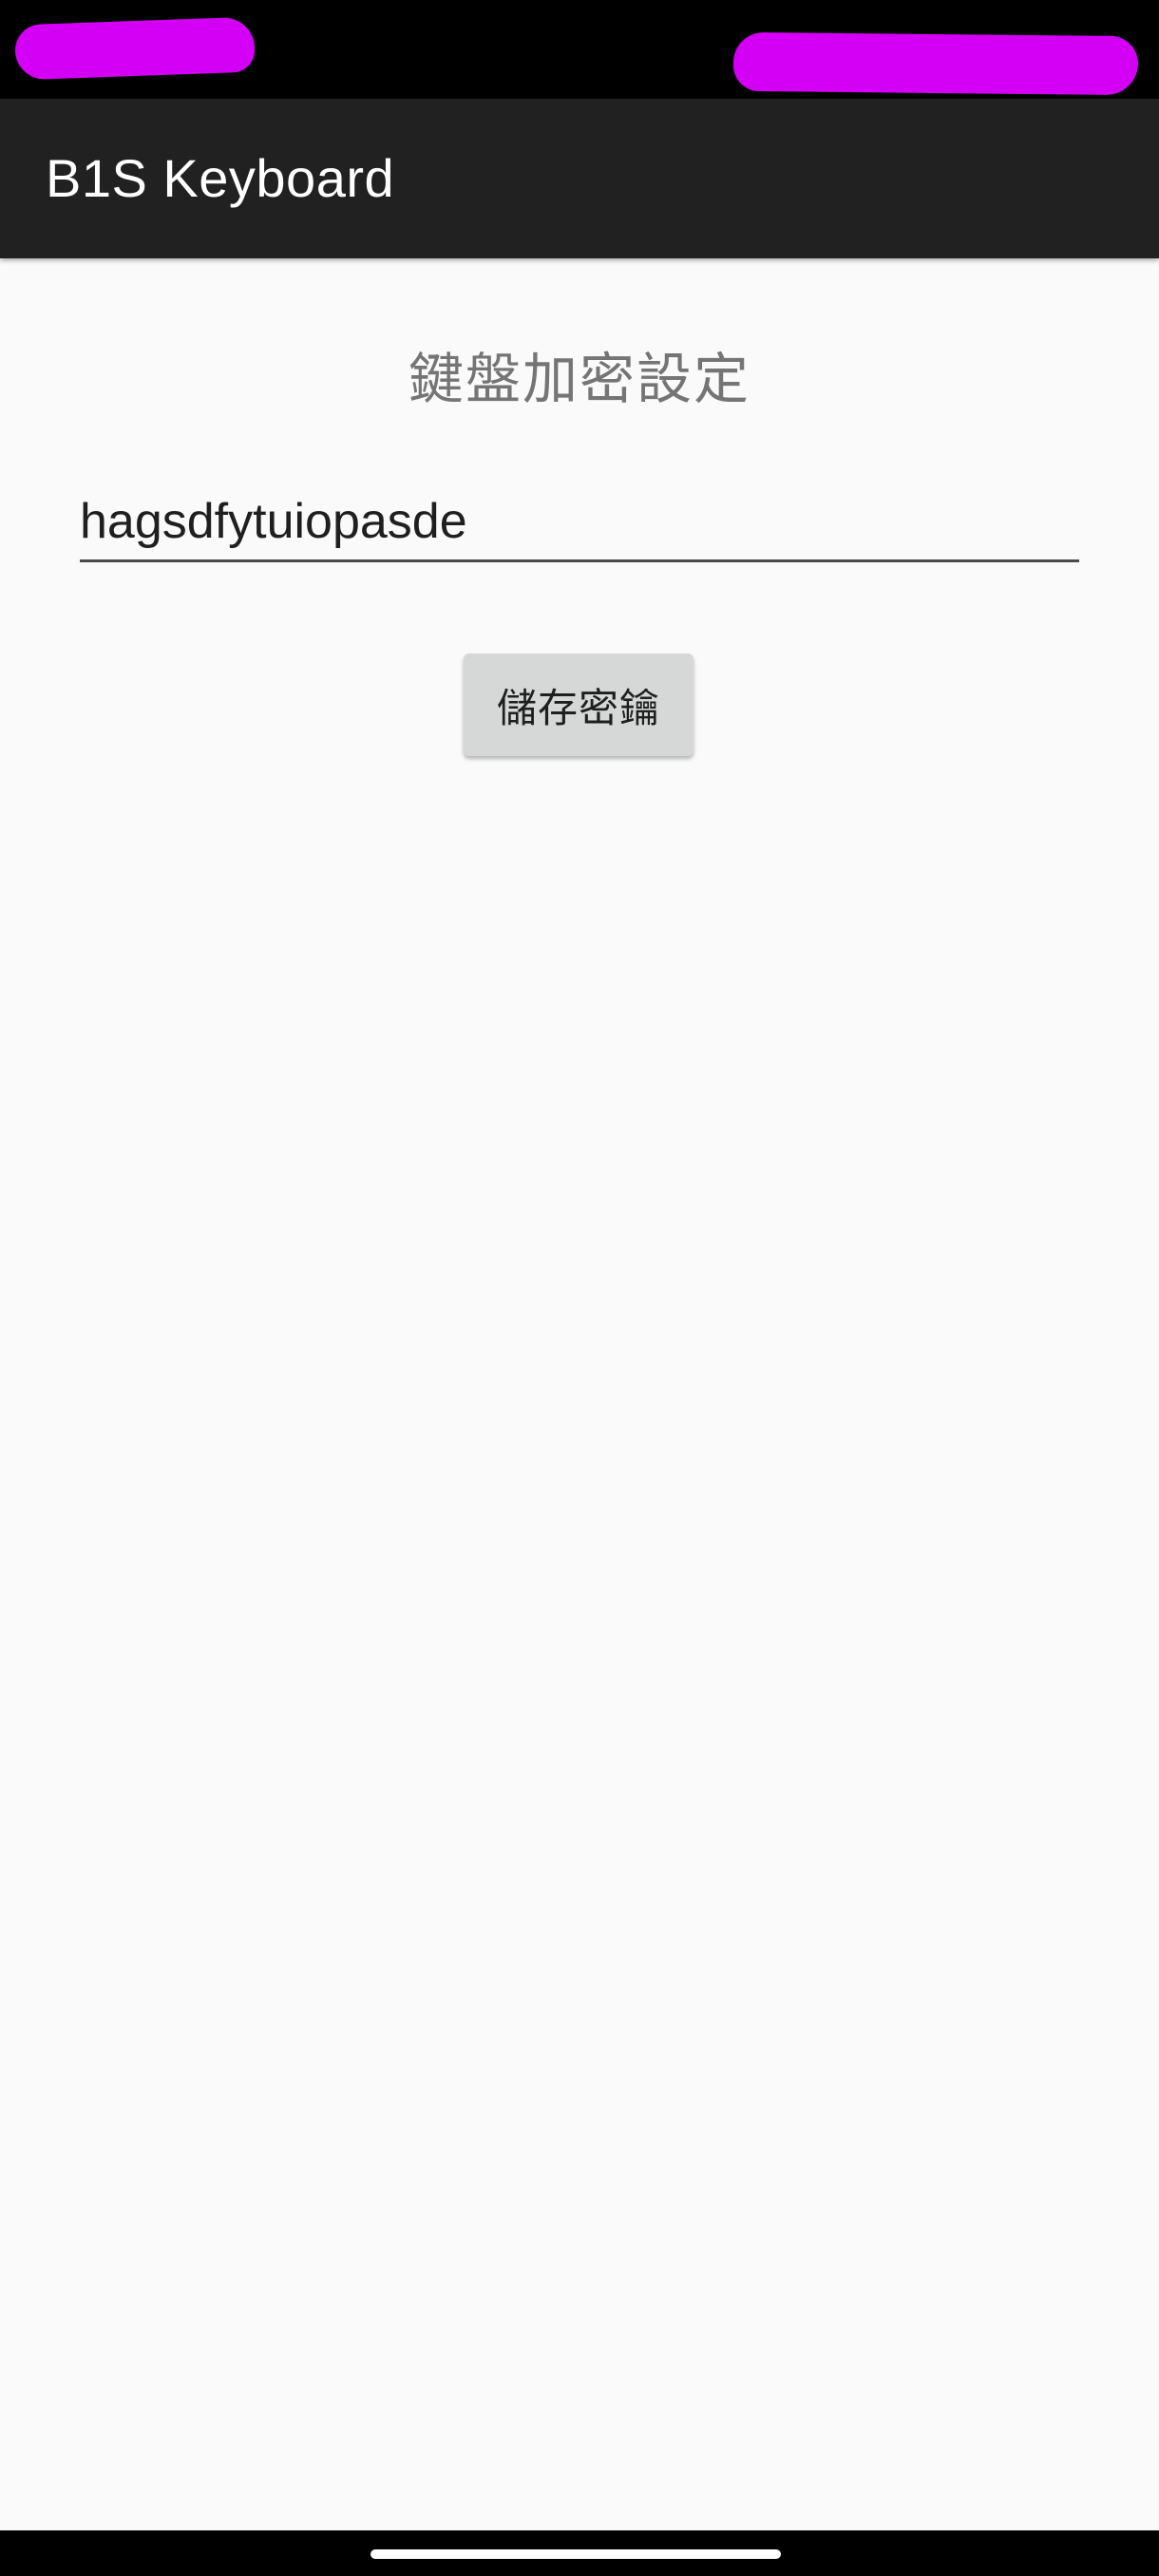 Image resolution: width=1159 pixels, height=2576 pixels. I want to click on app-title: B1S Keyboard, so click(220, 178).